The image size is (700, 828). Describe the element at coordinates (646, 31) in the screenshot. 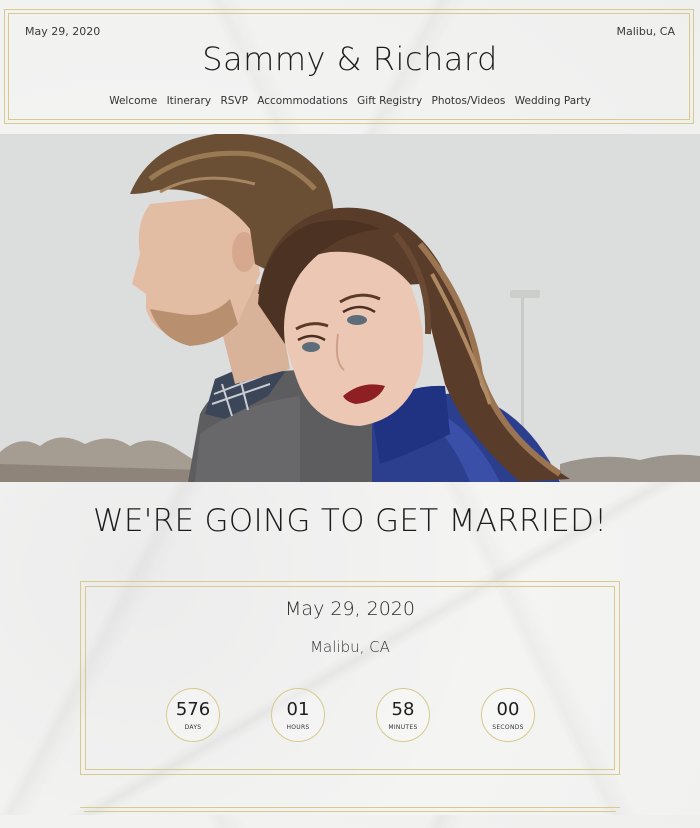

I see `header-location: Malibu, CA` at that location.